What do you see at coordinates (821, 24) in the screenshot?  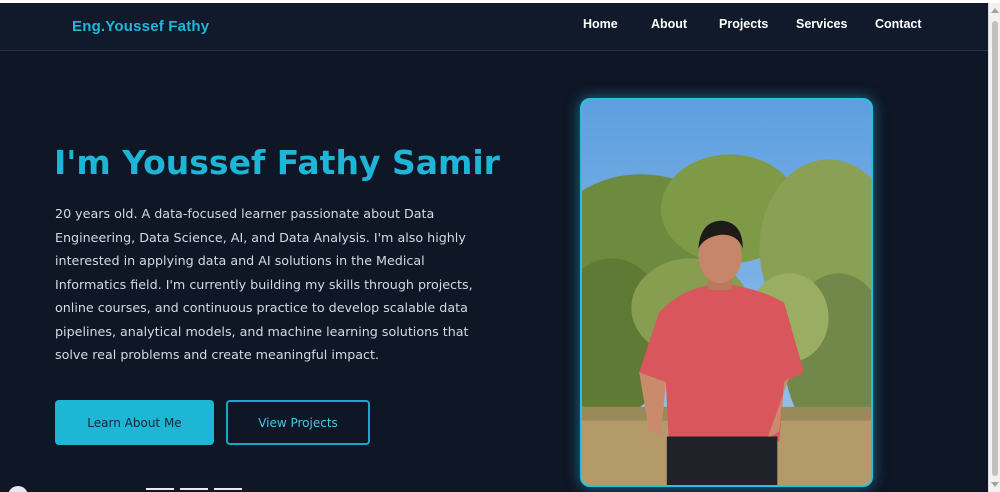 I see `nav-link-services: Services` at bounding box center [821, 24].